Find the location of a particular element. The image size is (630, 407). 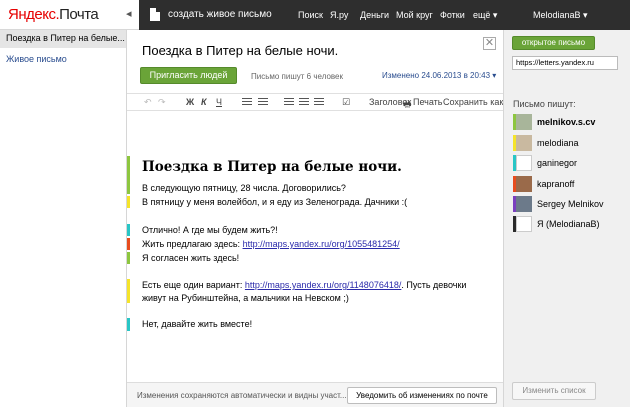

writers-count: Письмо пишут 6 человек is located at coordinates (297, 76).